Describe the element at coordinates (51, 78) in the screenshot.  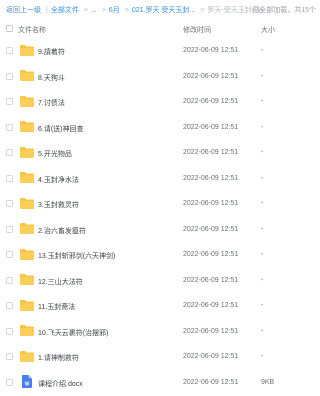
I see `file-name: 8.天狗斗` at that location.